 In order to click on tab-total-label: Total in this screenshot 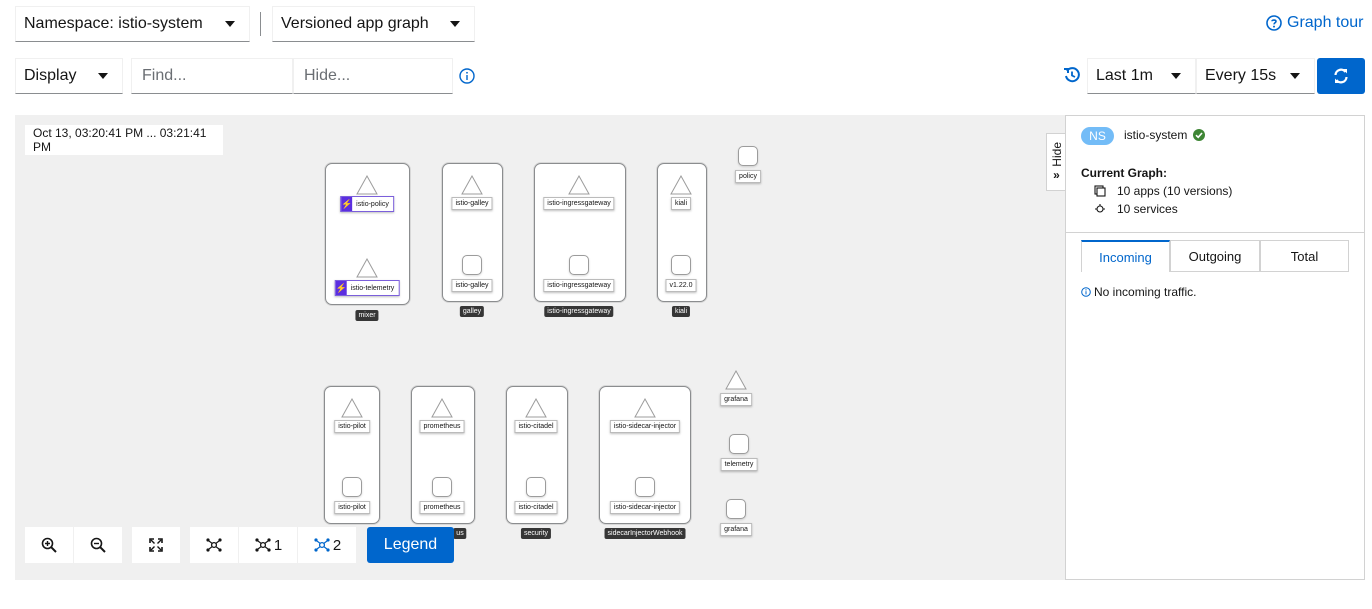, I will do `click(1304, 256)`.